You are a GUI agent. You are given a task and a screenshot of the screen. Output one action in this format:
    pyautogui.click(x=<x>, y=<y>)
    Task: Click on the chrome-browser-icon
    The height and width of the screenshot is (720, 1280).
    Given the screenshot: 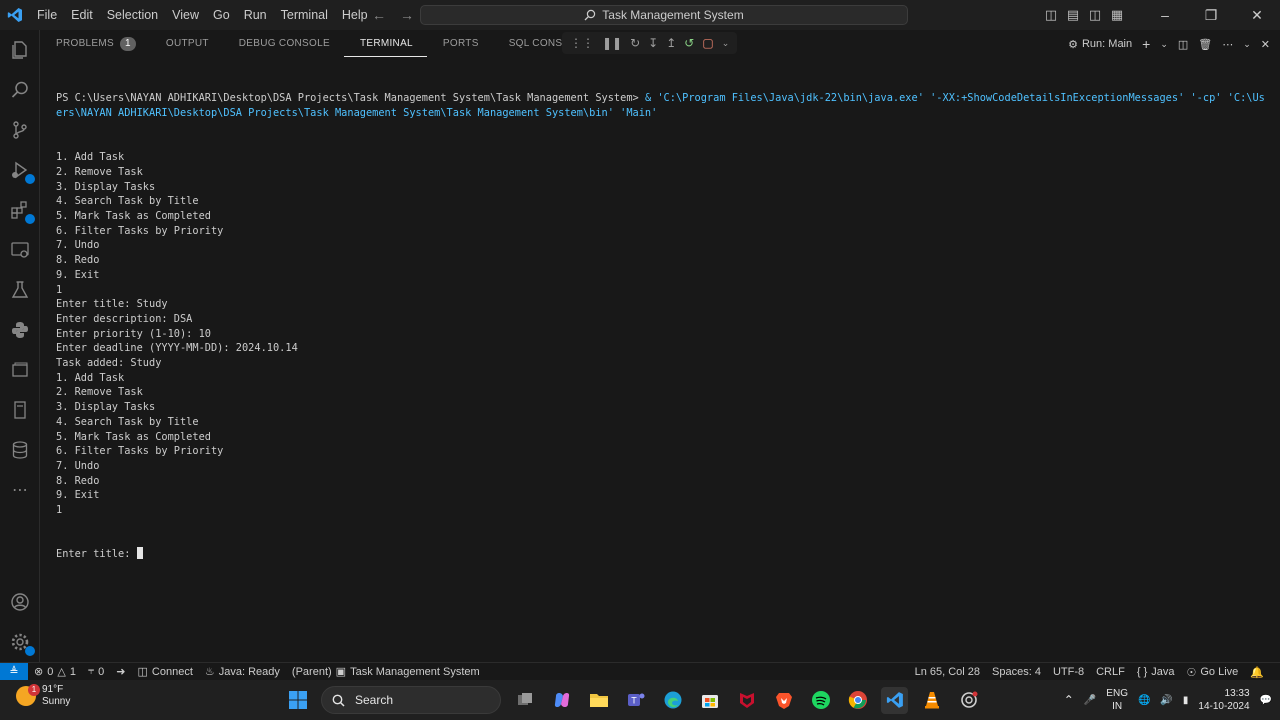 What is the action you would take?
    pyautogui.click(x=857, y=700)
    